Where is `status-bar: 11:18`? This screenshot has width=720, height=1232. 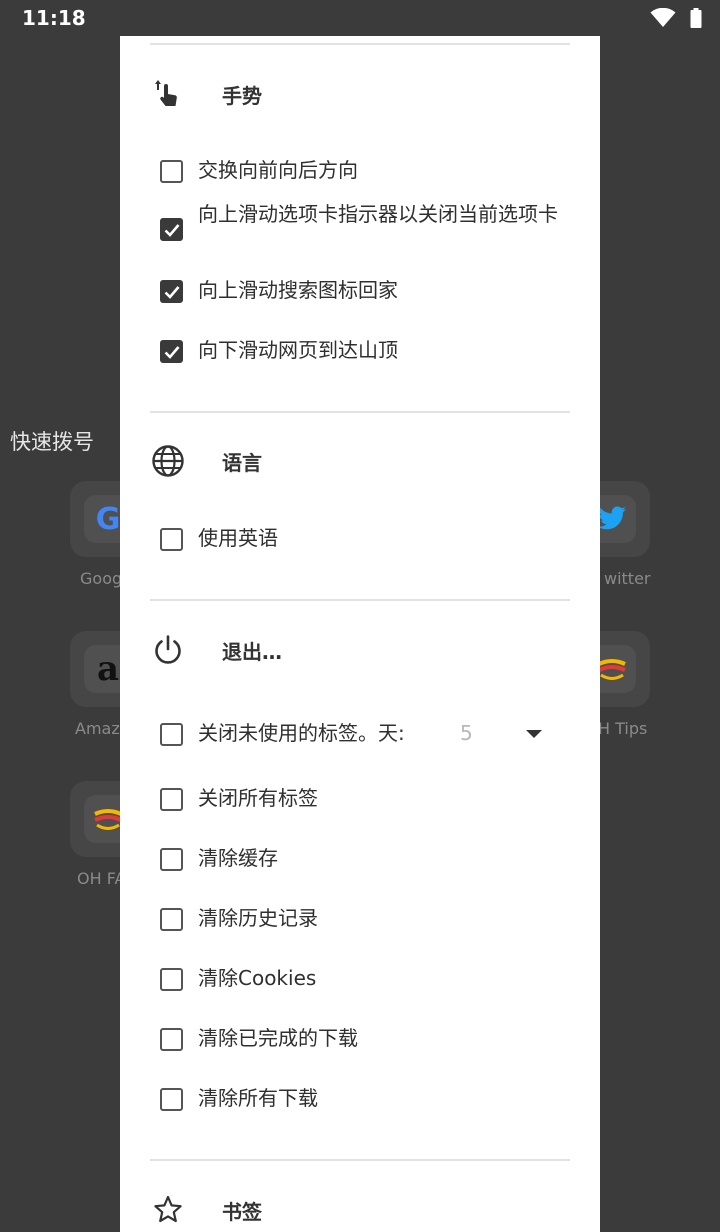 status-bar: 11:18 is located at coordinates (360, 18).